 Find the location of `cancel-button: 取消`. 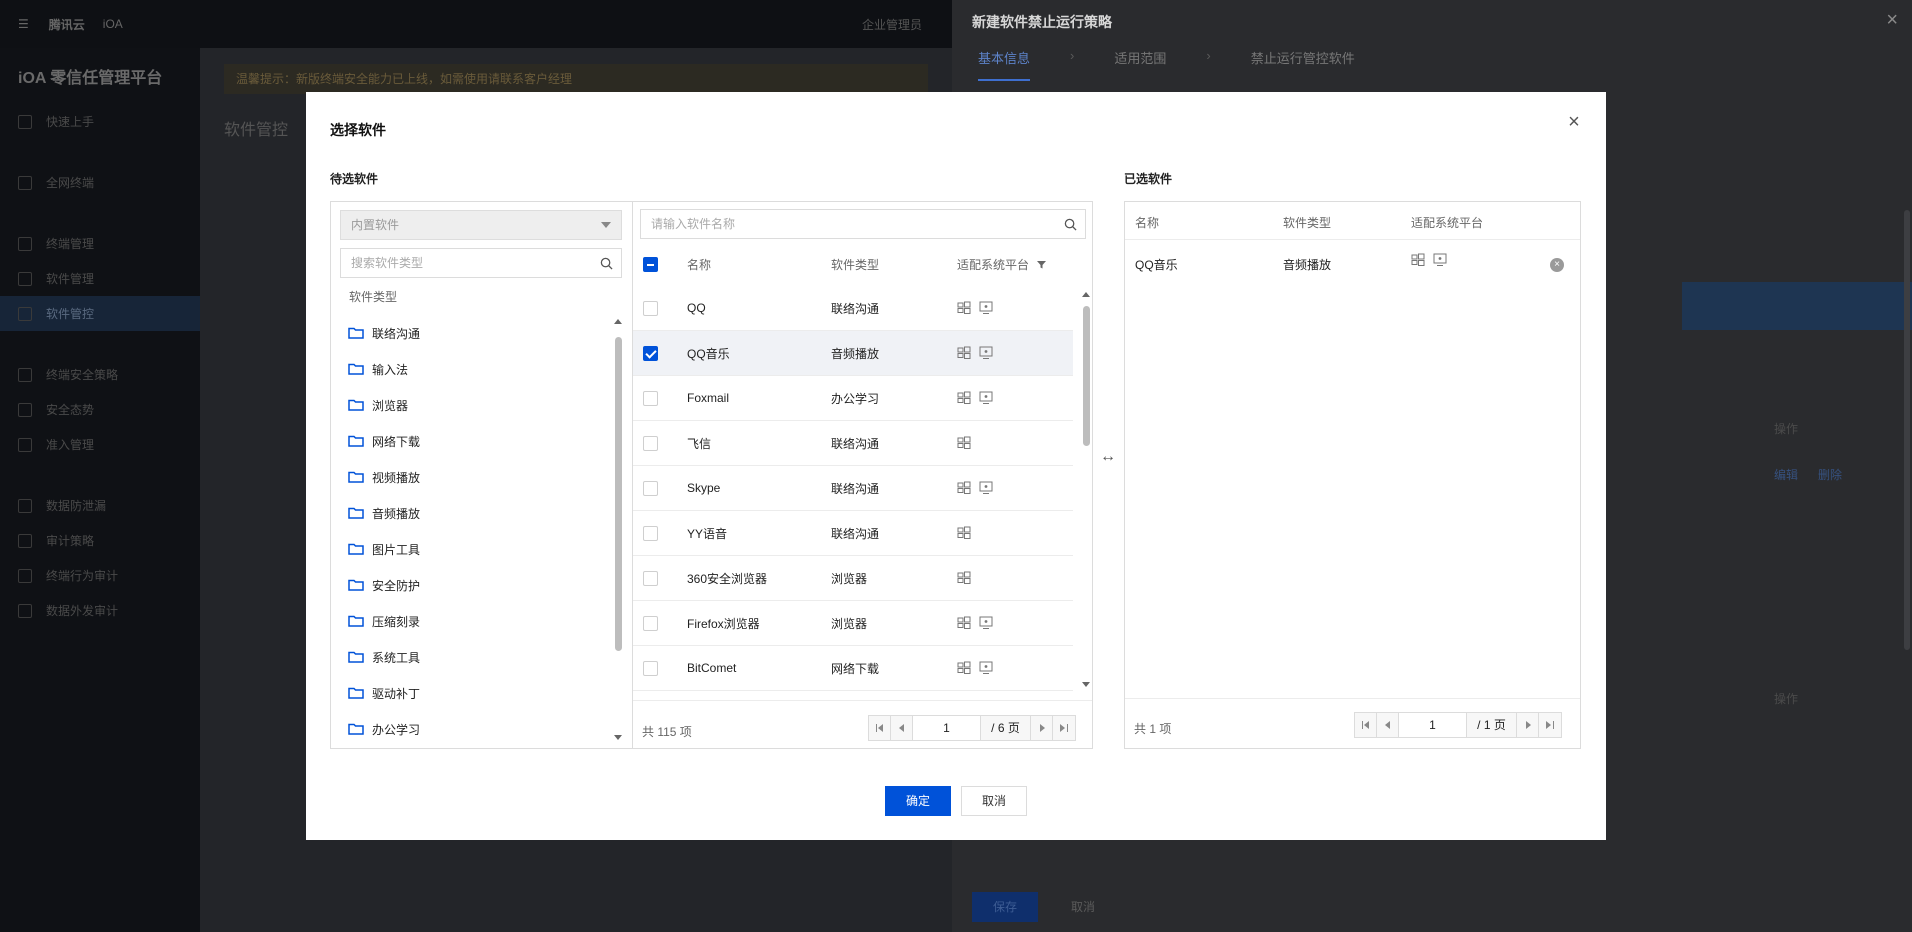

cancel-button: 取消 is located at coordinates (994, 801).